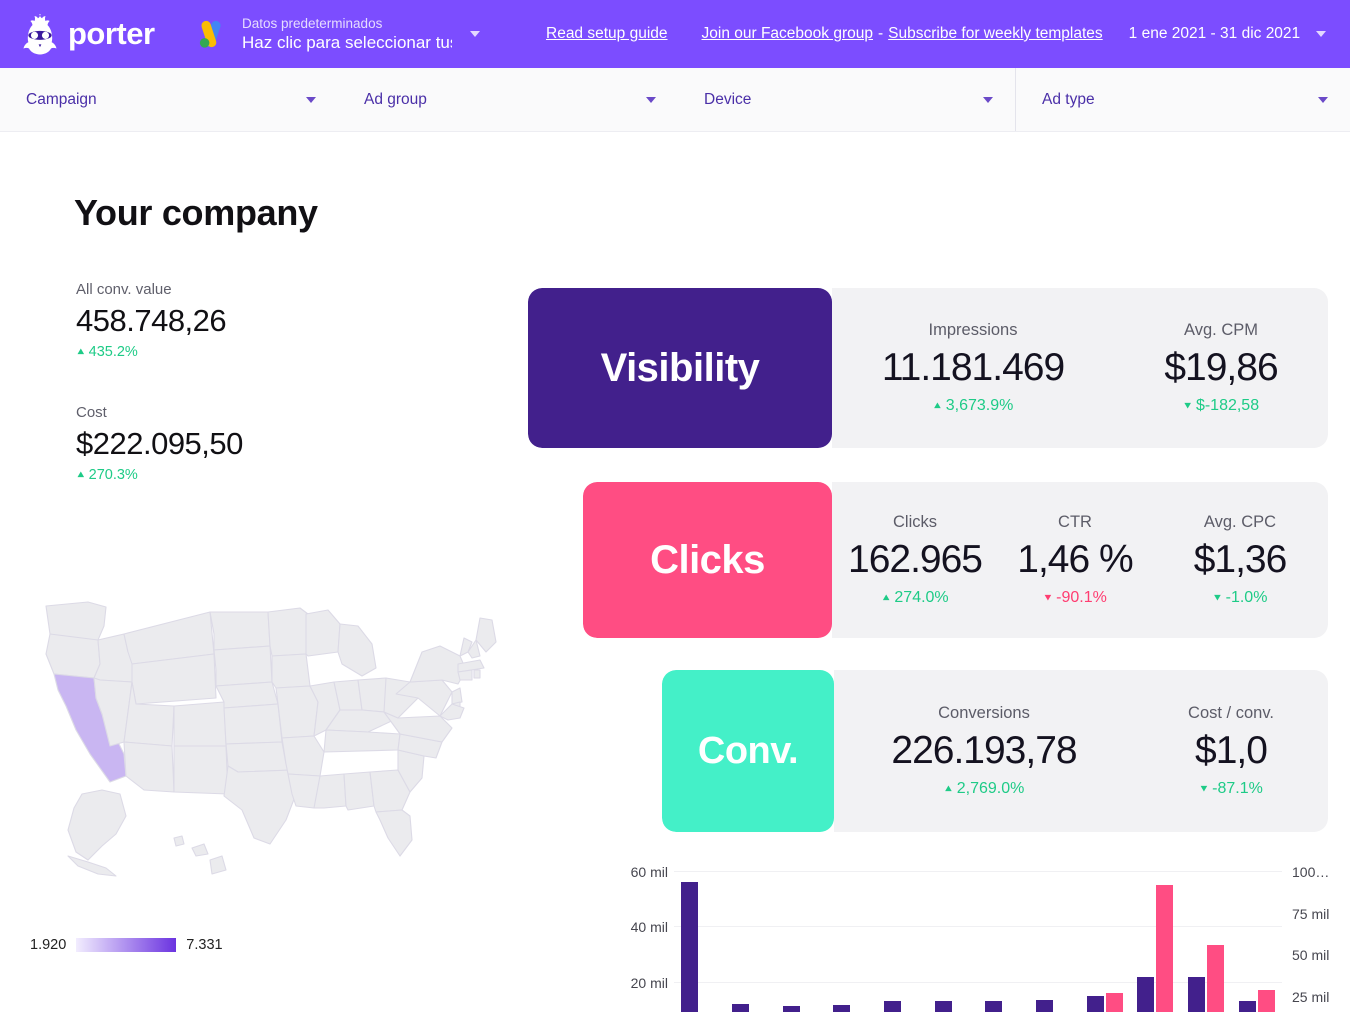  I want to click on stat-label: Conversions, so click(984, 713).